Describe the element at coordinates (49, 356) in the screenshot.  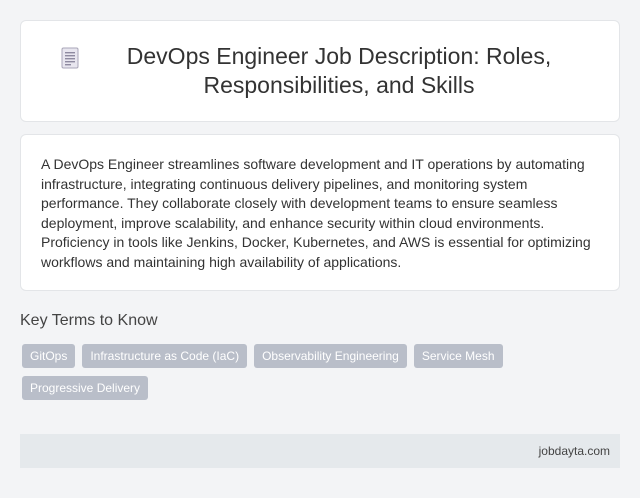
I see `tag-gitops: GitOps` at that location.